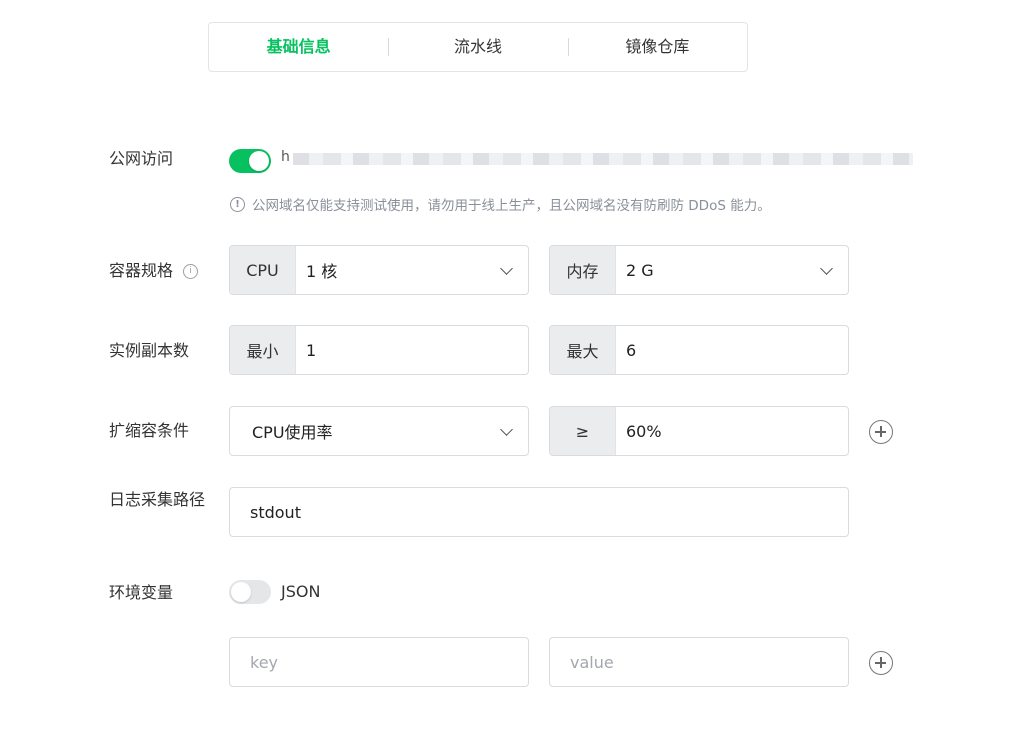 The image size is (1016, 745). What do you see at coordinates (191, 271) in the screenshot?
I see `help-icon: i` at bounding box center [191, 271].